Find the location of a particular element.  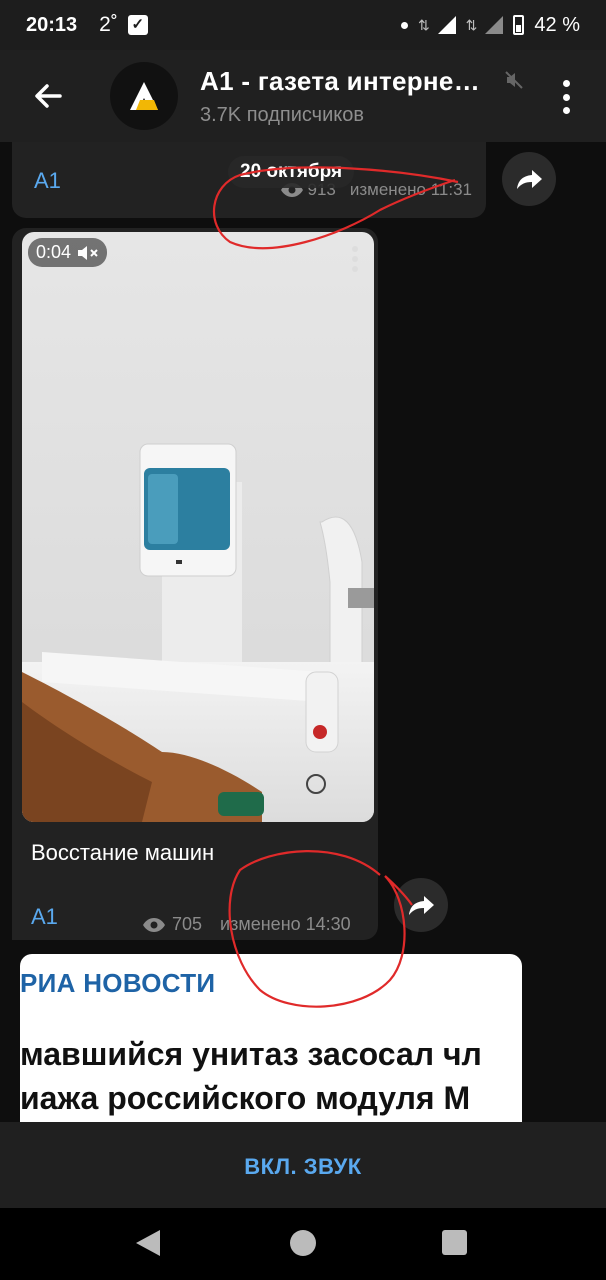

video-menu-button is located at coordinates (355, 259).